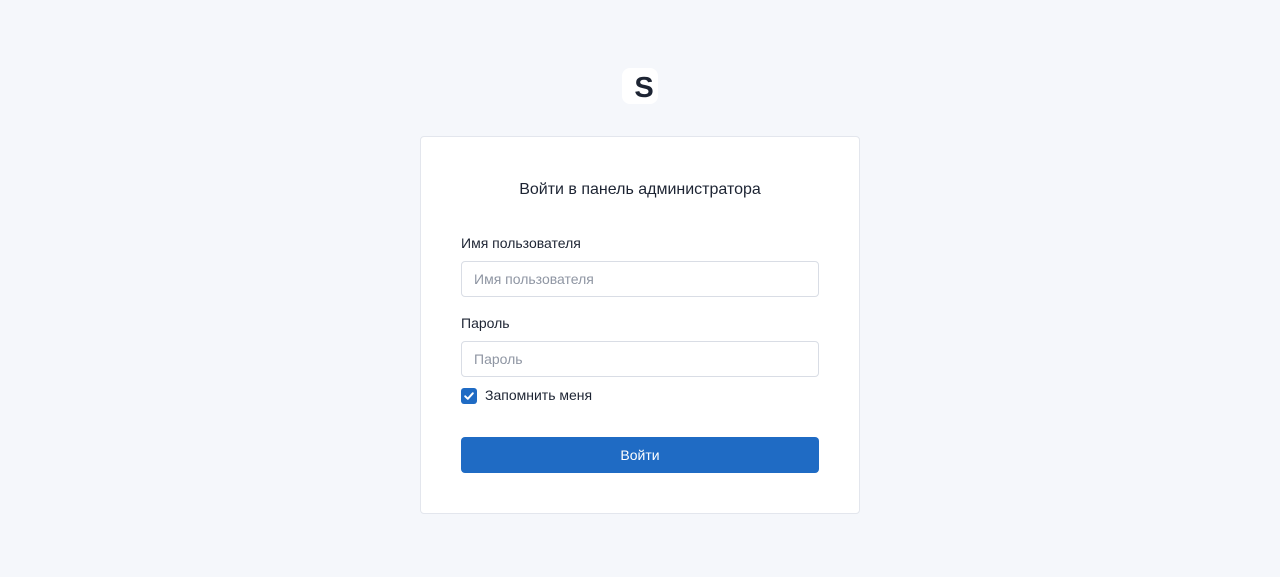 Image resolution: width=1280 pixels, height=577 pixels. I want to click on username-input, so click(640, 279).